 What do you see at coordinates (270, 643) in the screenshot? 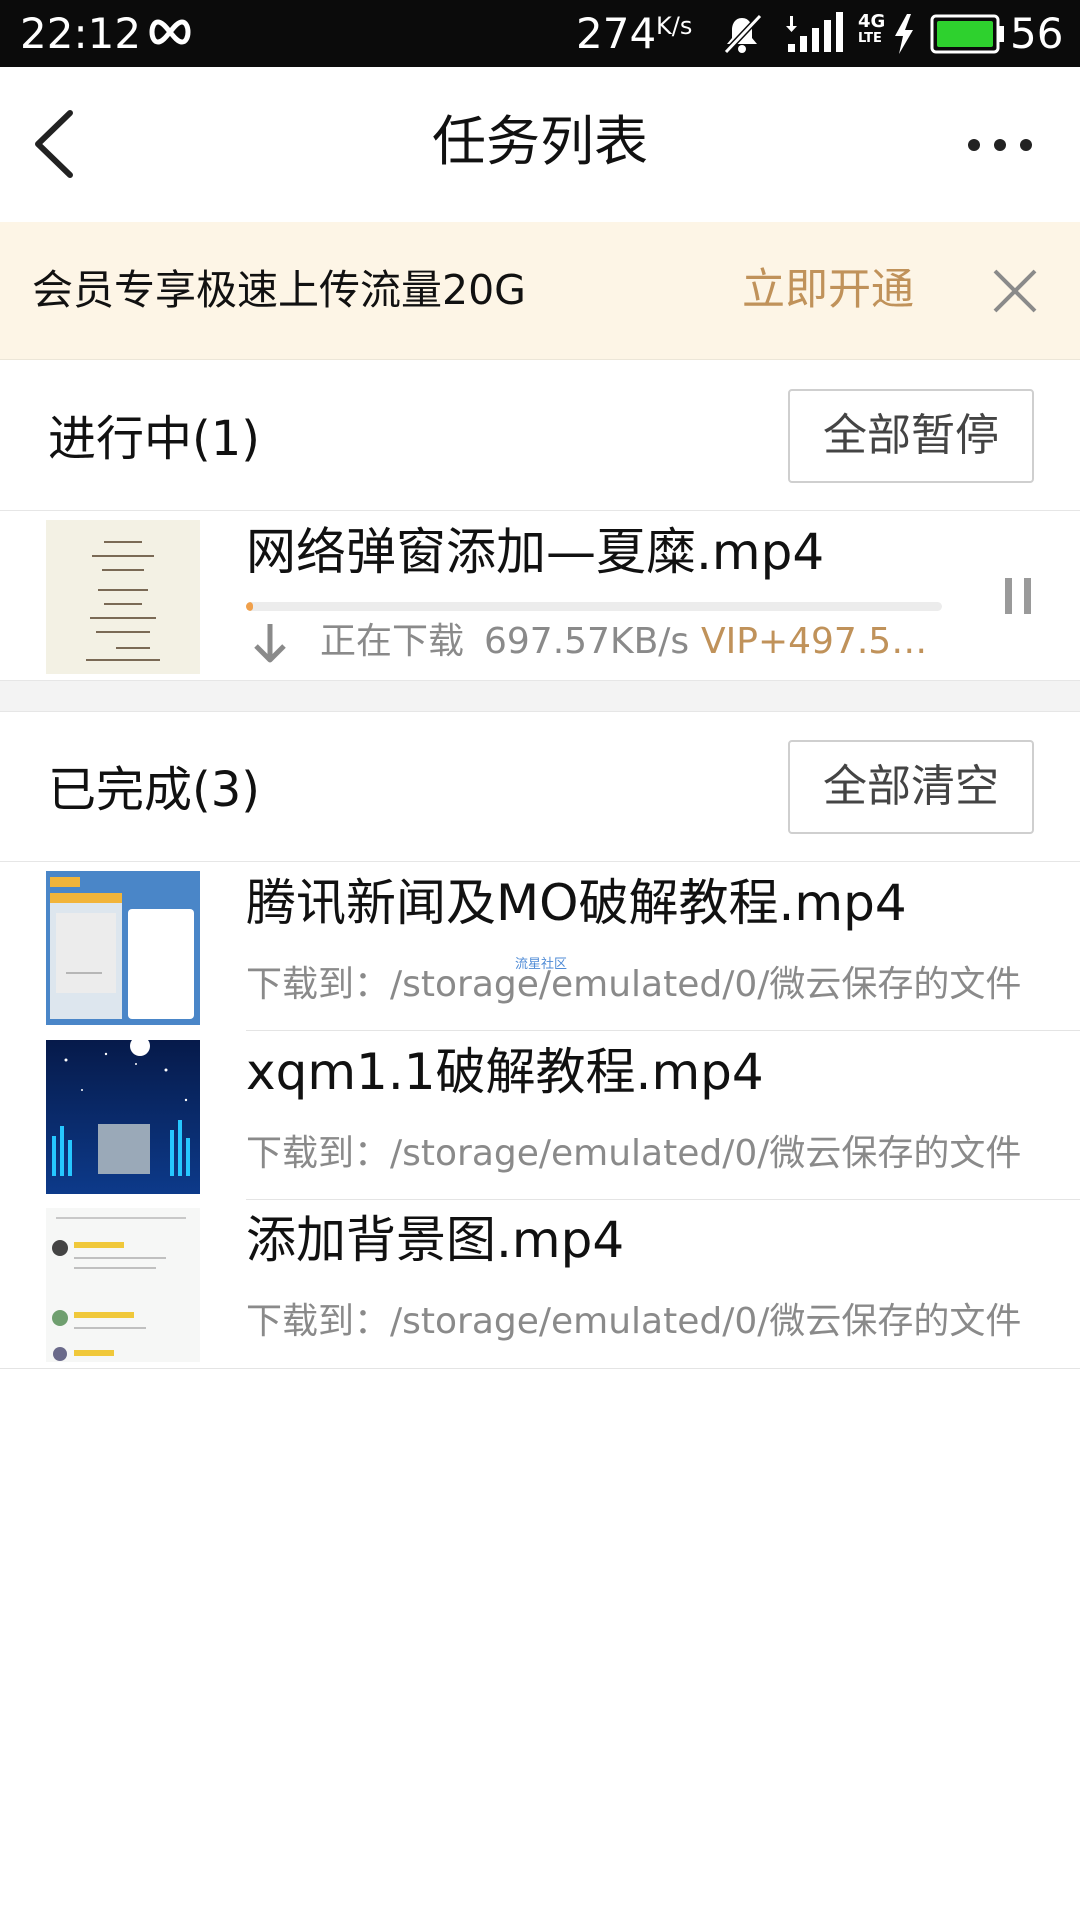
I see `download-arrow-icon` at bounding box center [270, 643].